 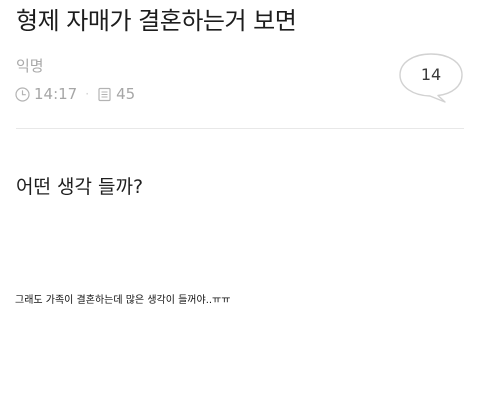 What do you see at coordinates (240, 128) in the screenshot?
I see `divider` at bounding box center [240, 128].